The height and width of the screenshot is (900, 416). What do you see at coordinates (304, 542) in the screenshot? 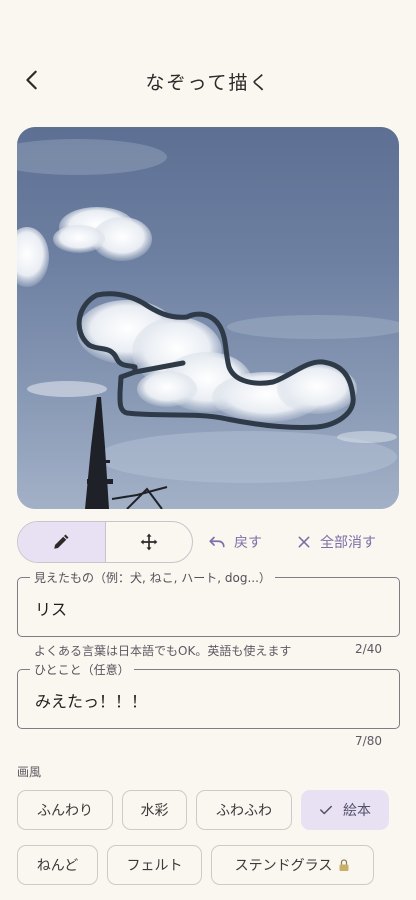
I see `close-icon` at bounding box center [304, 542].